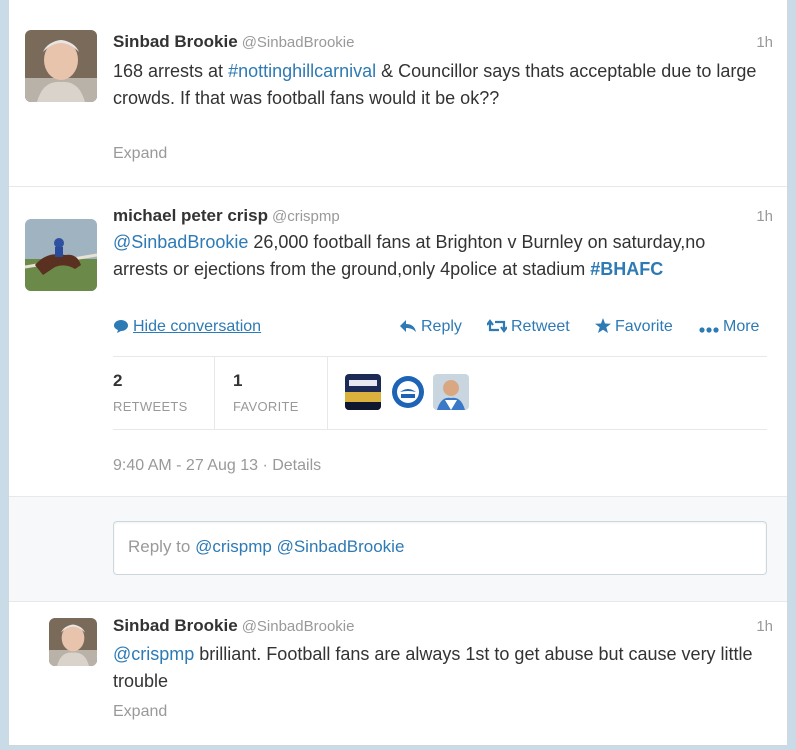 The height and width of the screenshot is (750, 796). I want to click on tweet-stats: 2 RETWEETS 1 FAVORITE, so click(440, 393).